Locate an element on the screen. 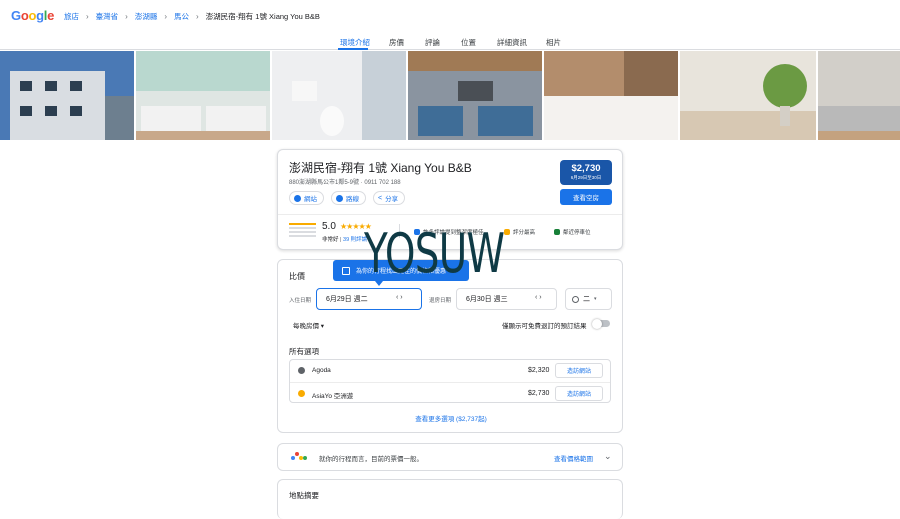  share-label: 分享 is located at coordinates (392, 199).